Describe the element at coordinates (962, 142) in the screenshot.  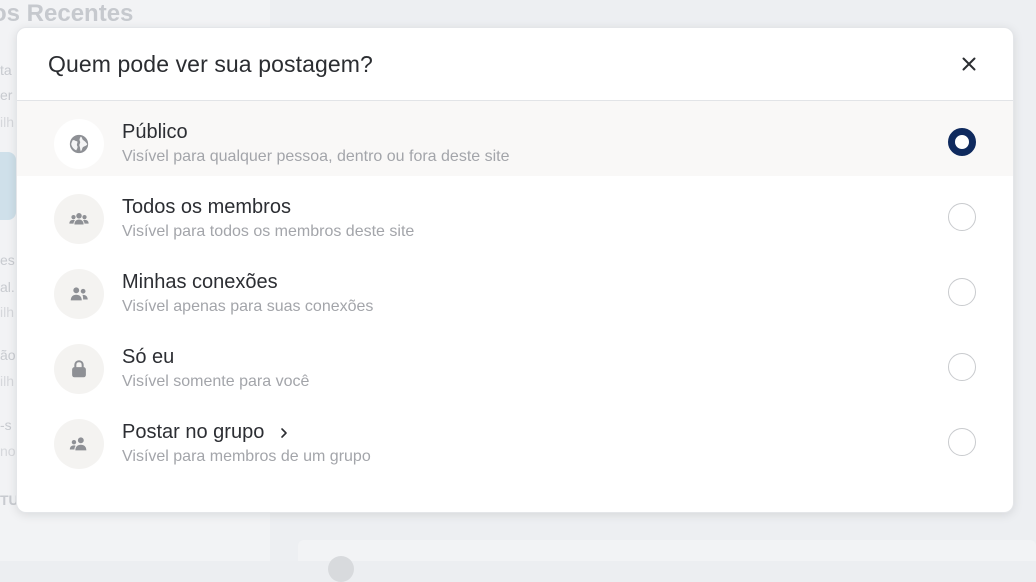
I see `radio-public` at that location.